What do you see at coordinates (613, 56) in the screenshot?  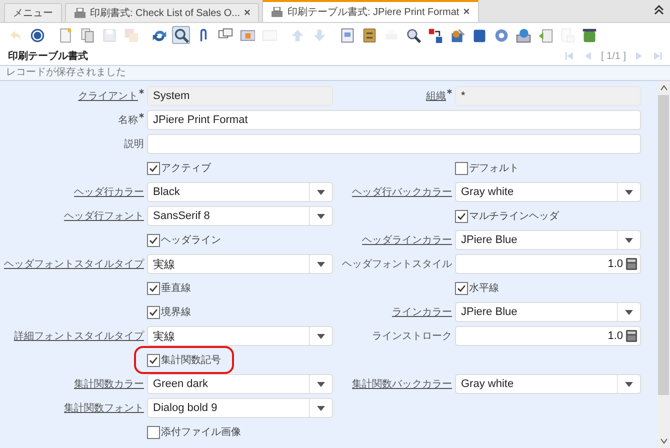 I see `record-position: [ 1/1 ]` at bounding box center [613, 56].